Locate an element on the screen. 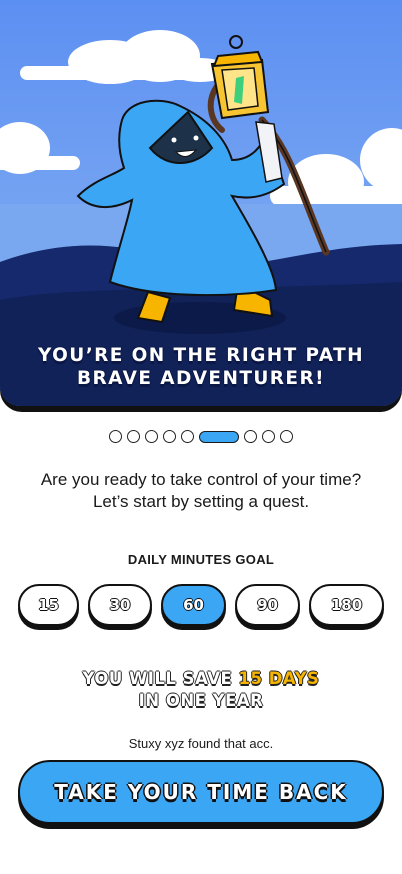  minutes-option-15: 15 is located at coordinates (48, 605).